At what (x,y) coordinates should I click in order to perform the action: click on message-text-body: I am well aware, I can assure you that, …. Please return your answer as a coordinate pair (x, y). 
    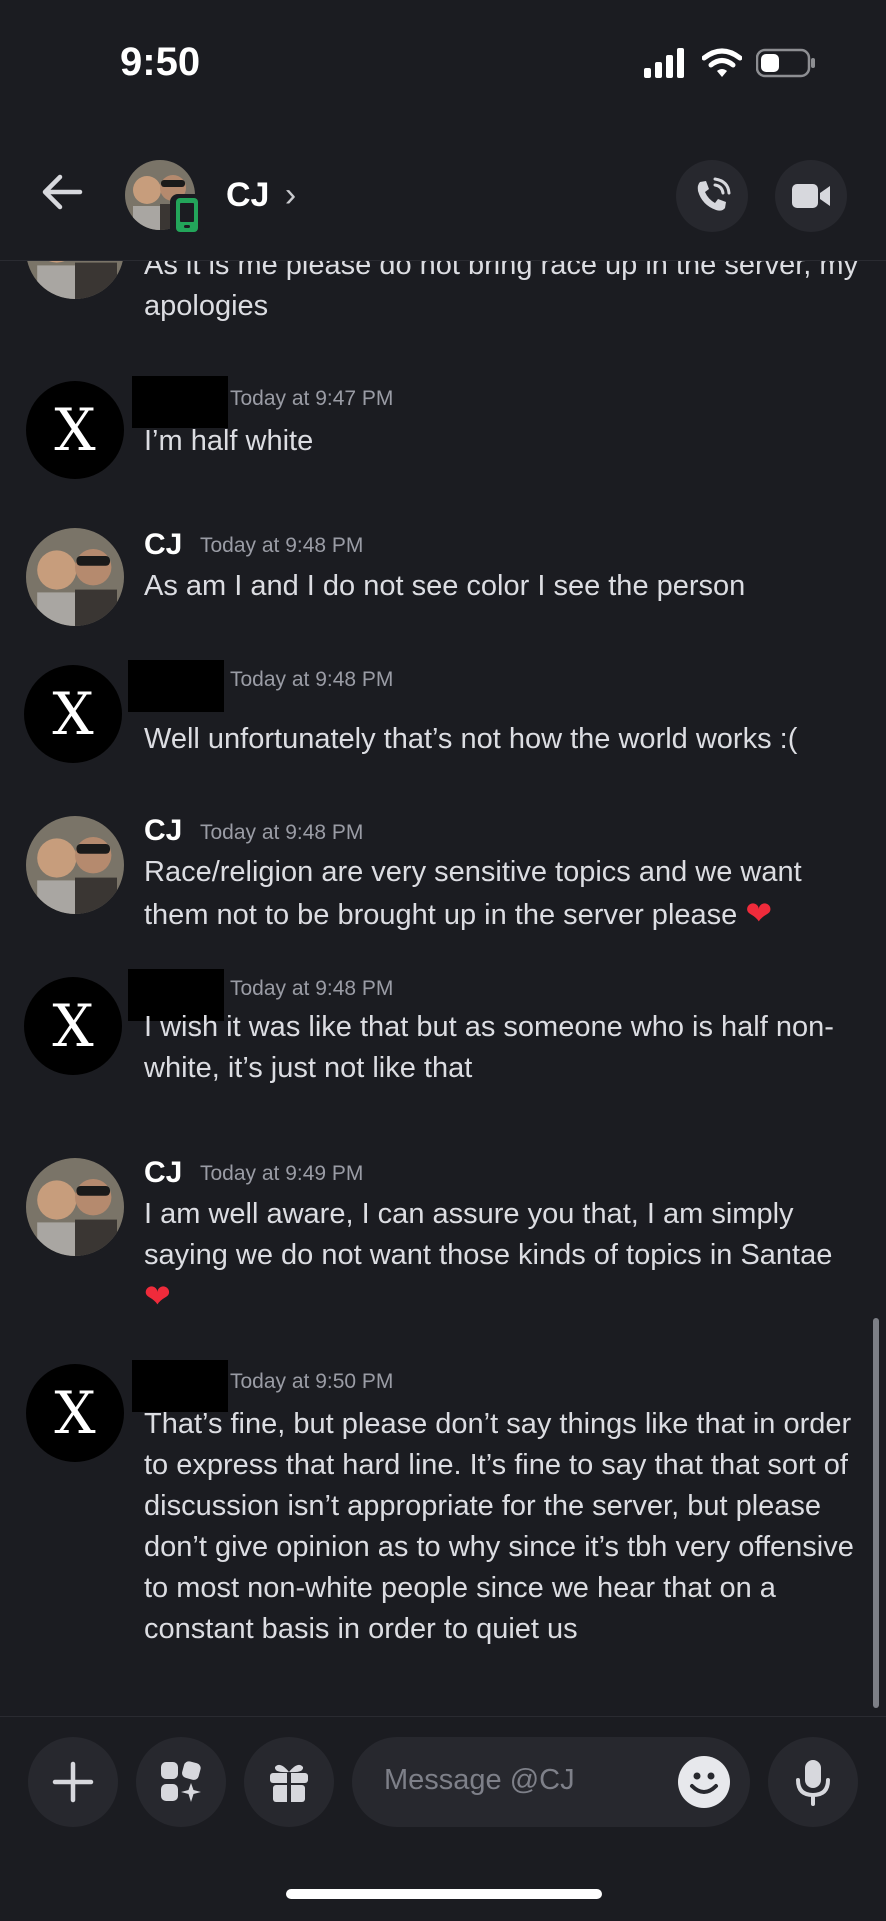
    Looking at the image, I should click on (488, 1234).